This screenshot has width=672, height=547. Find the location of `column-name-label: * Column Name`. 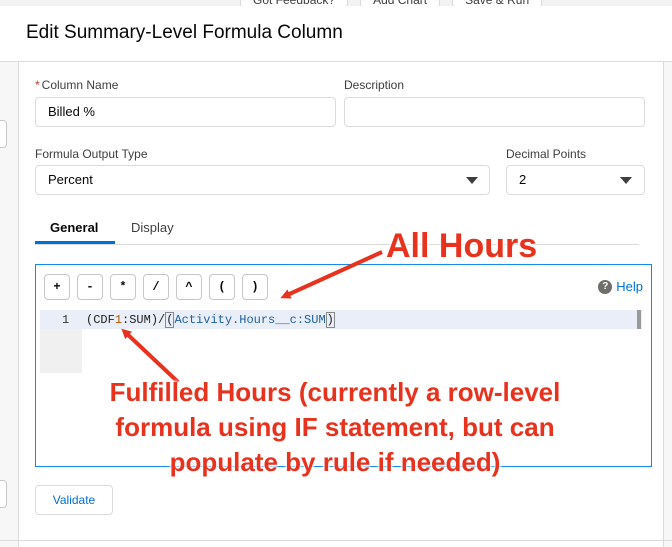

column-name-label: * Column Name is located at coordinates (76, 85).